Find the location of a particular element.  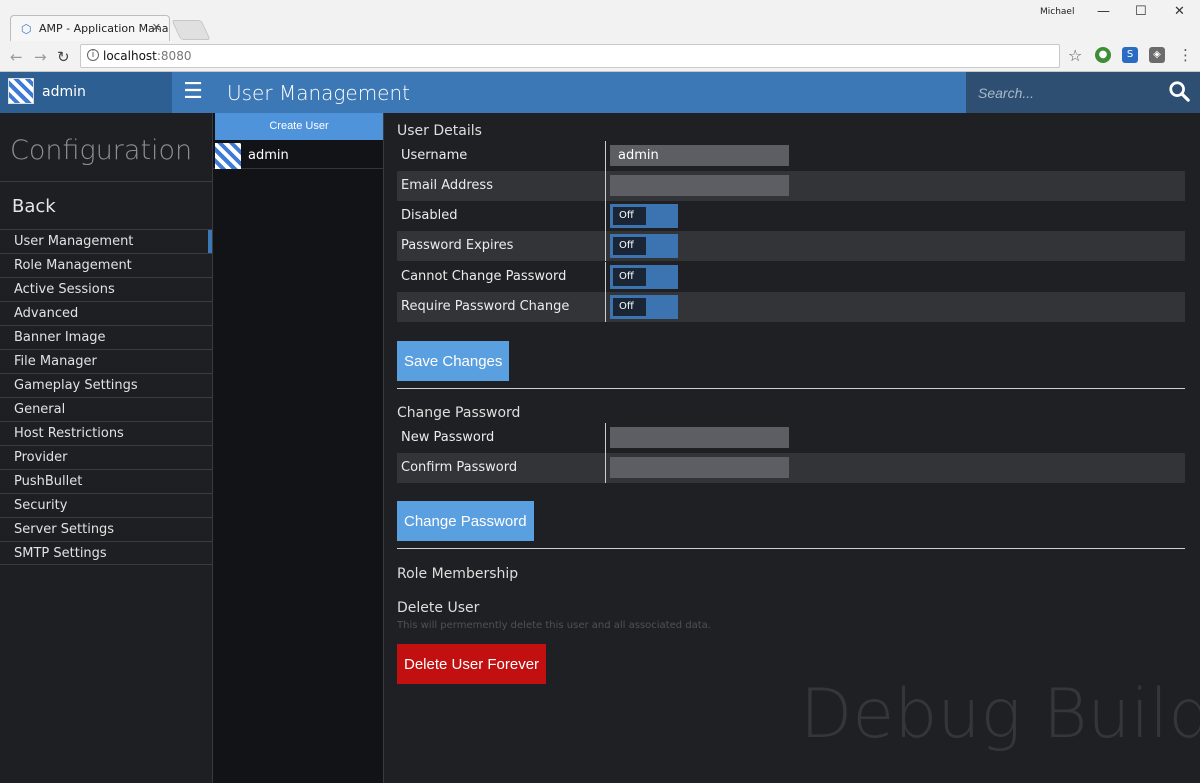

save-changes-button: Save Changes is located at coordinates (453, 361).